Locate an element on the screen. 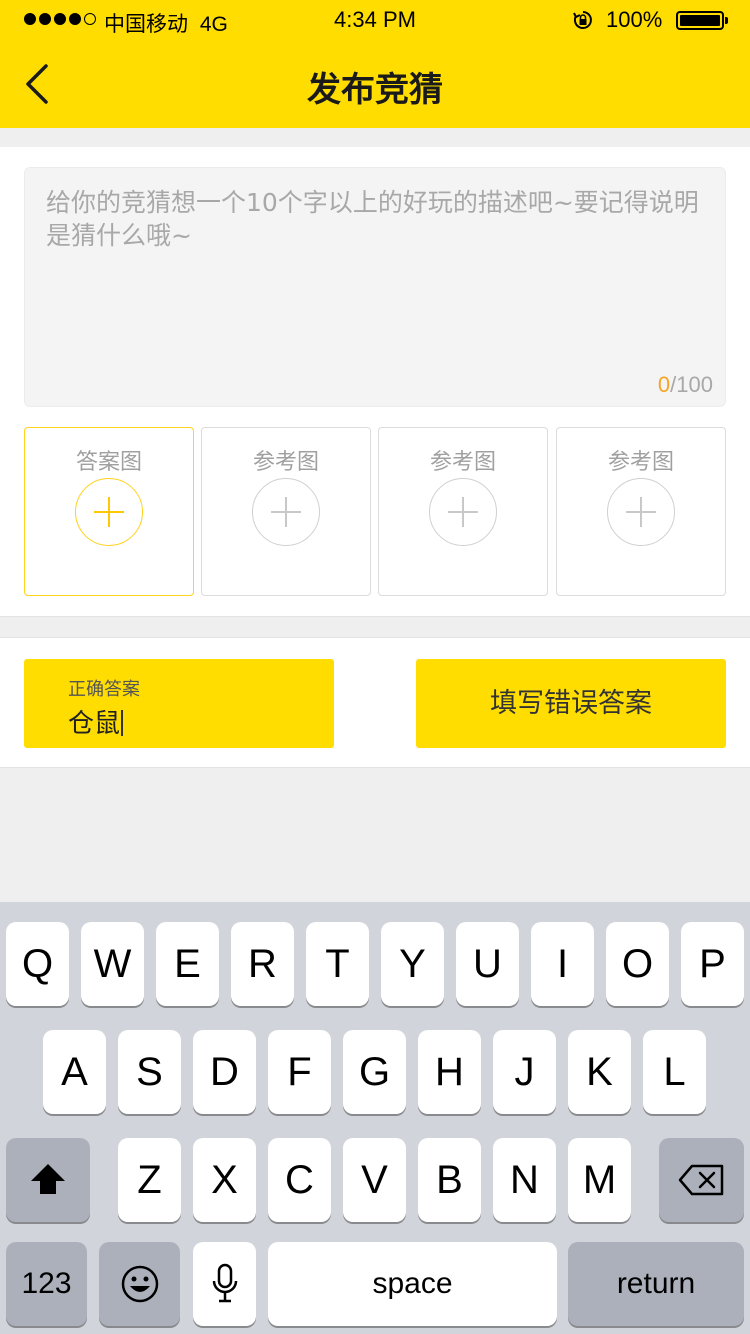  add-wrong-answer-button: 填写错误答案 is located at coordinates (571, 703).